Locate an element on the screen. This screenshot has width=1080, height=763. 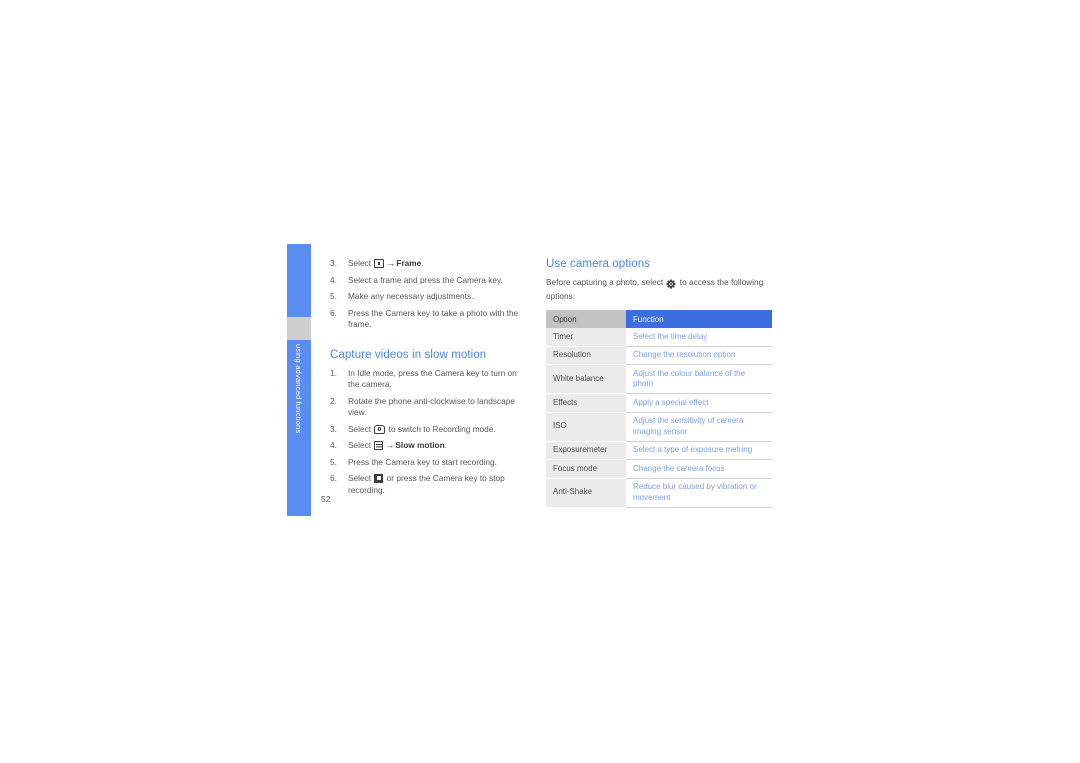
option-function: Change the camera focus is located at coordinates (699, 469).